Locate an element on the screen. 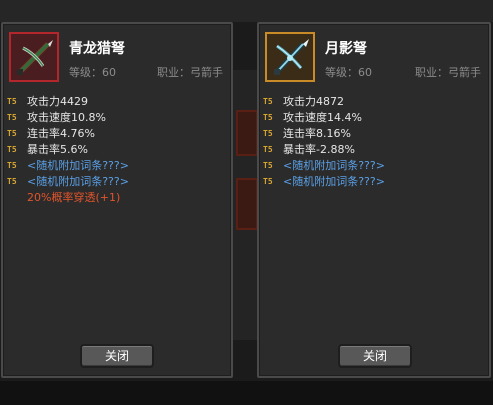 The image size is (493, 405). stat-crit-rate: 暴击率5.6% is located at coordinates (57, 149).